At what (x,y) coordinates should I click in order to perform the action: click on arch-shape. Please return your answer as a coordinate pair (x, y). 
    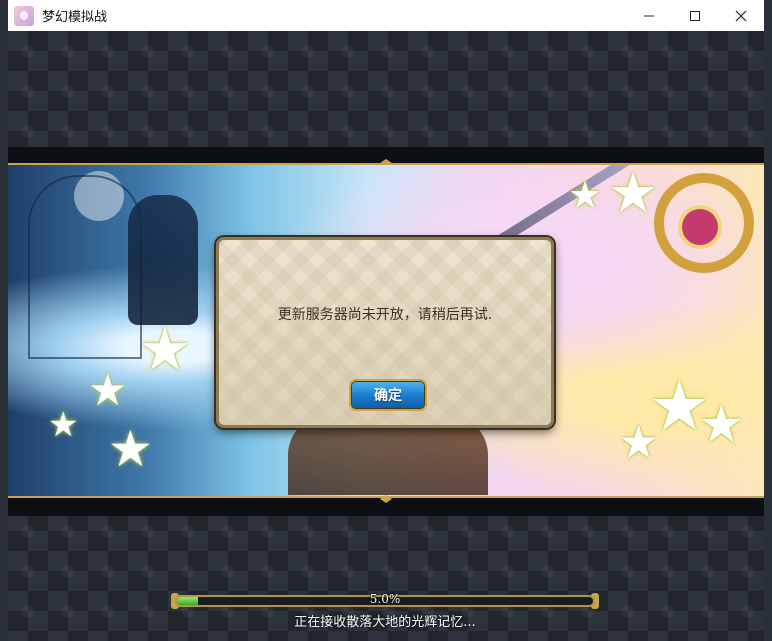
    Looking at the image, I should click on (85, 267).